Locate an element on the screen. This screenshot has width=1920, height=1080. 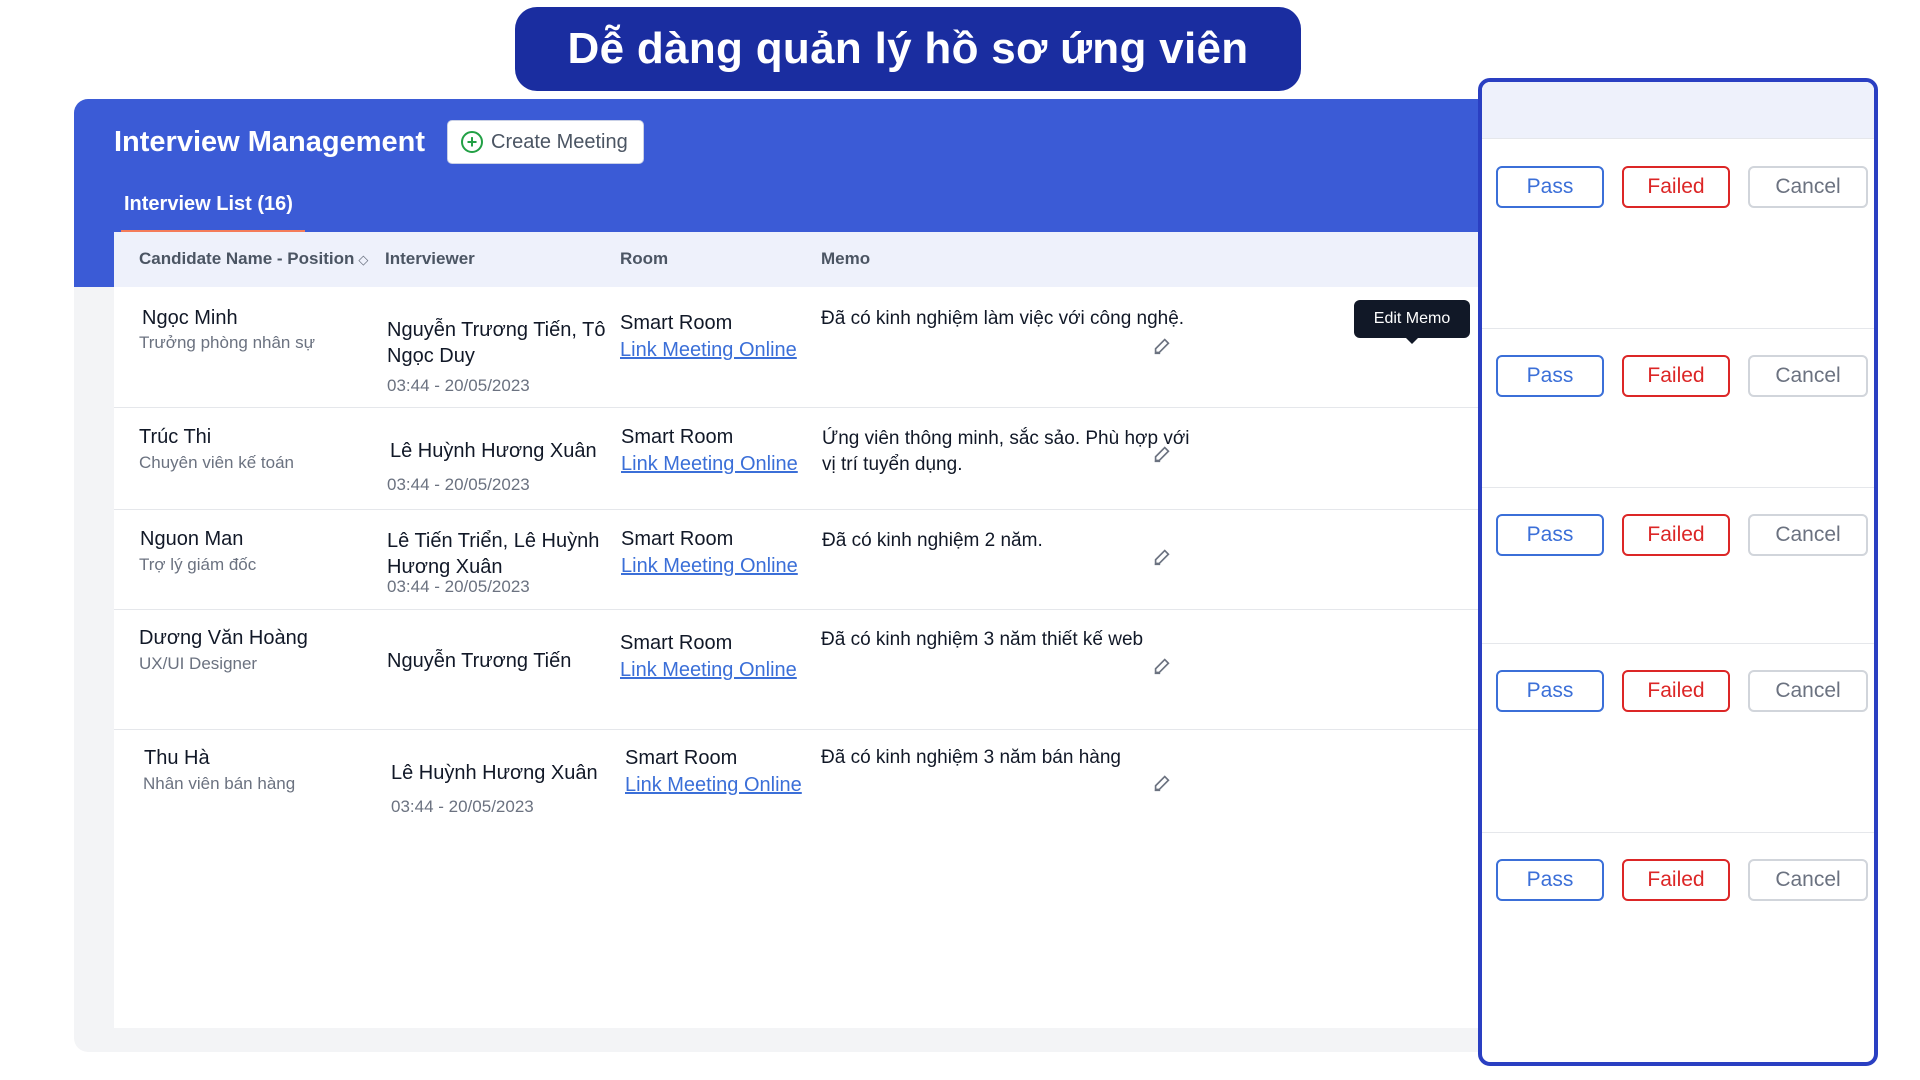
memo-text: Đã có kinh nghiệm 3 năm thiết kế web is located at coordinates (982, 639).